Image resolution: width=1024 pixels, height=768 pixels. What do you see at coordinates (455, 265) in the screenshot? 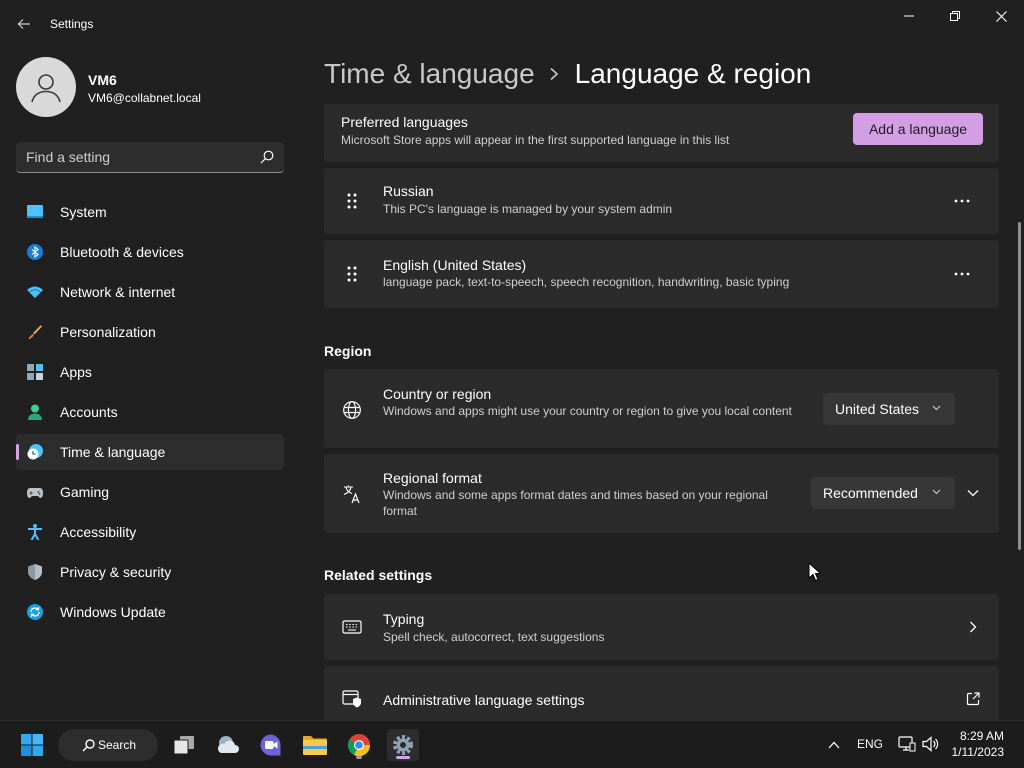
I see `language-name: English (United States)` at bounding box center [455, 265].